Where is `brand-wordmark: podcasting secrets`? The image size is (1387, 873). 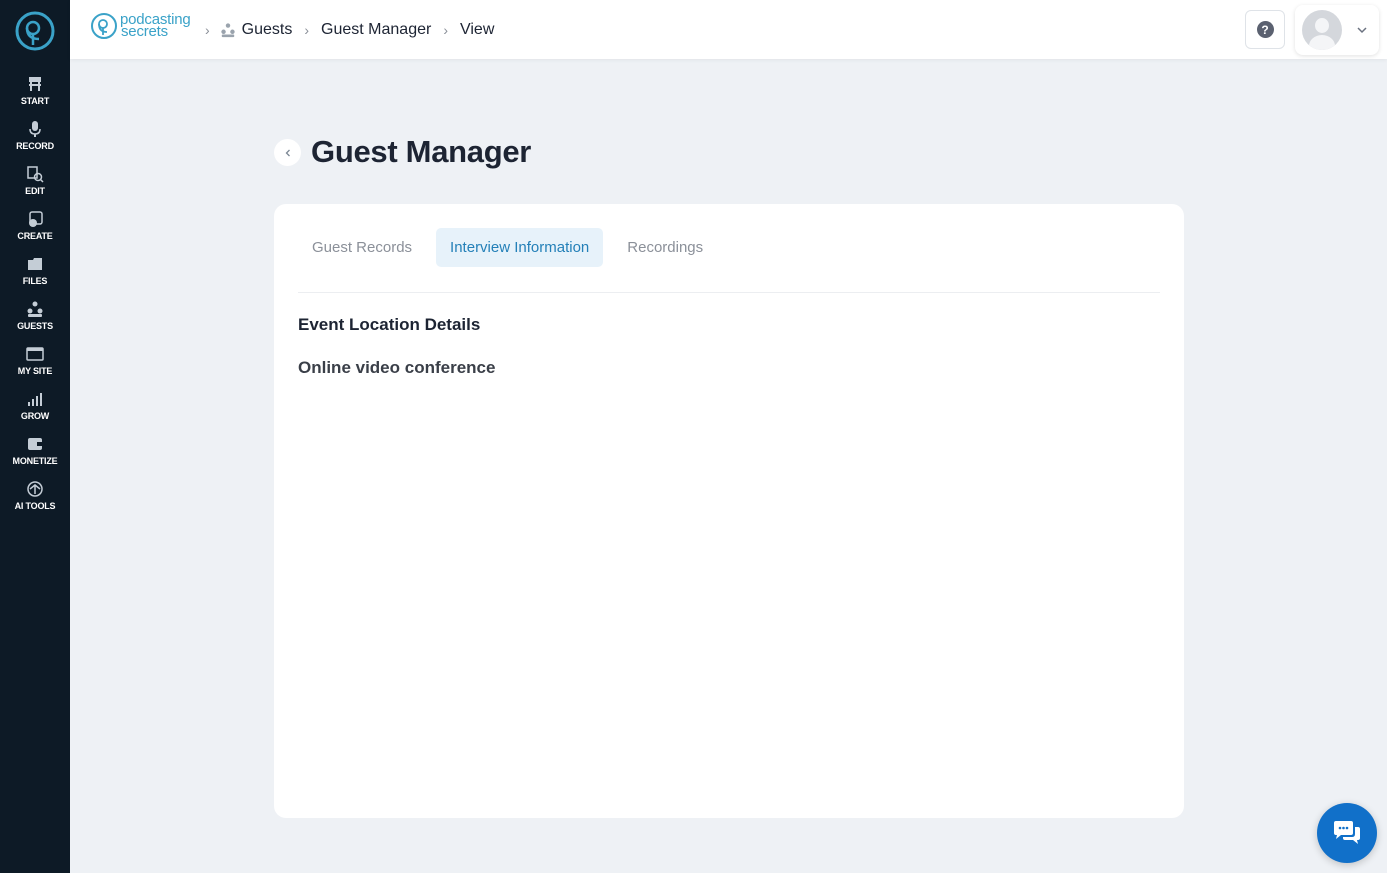
brand-wordmark: podcasting secrets is located at coordinates (155, 25).